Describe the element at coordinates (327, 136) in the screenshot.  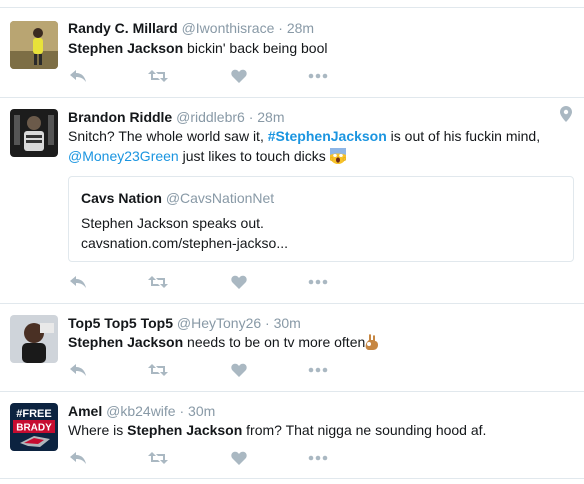
I see `hashtag-link: #StephenJackson` at that location.